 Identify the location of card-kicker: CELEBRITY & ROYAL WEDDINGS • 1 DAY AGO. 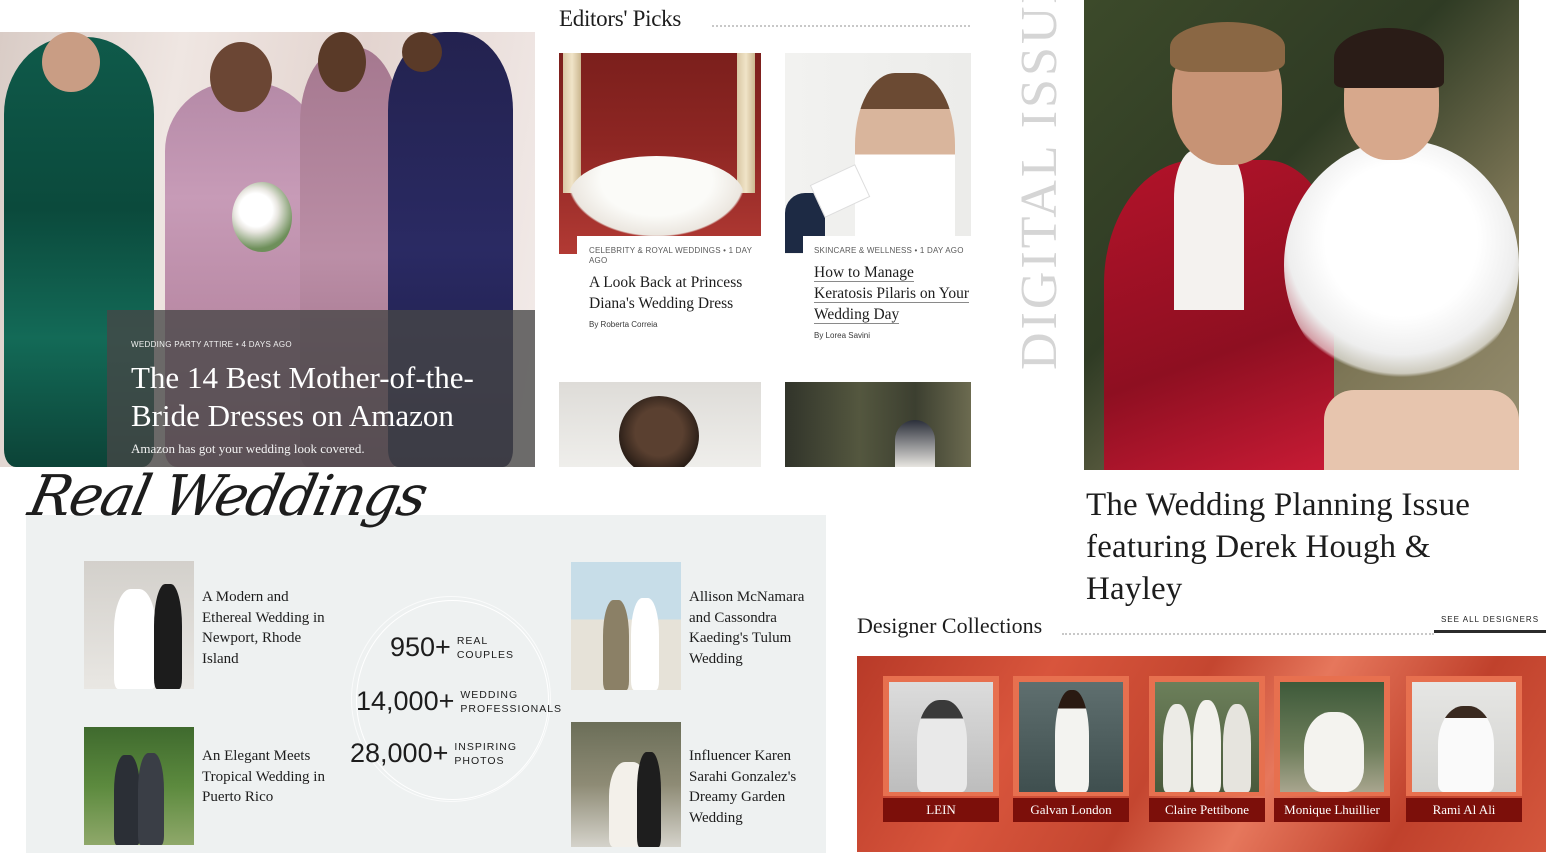
(675, 256).